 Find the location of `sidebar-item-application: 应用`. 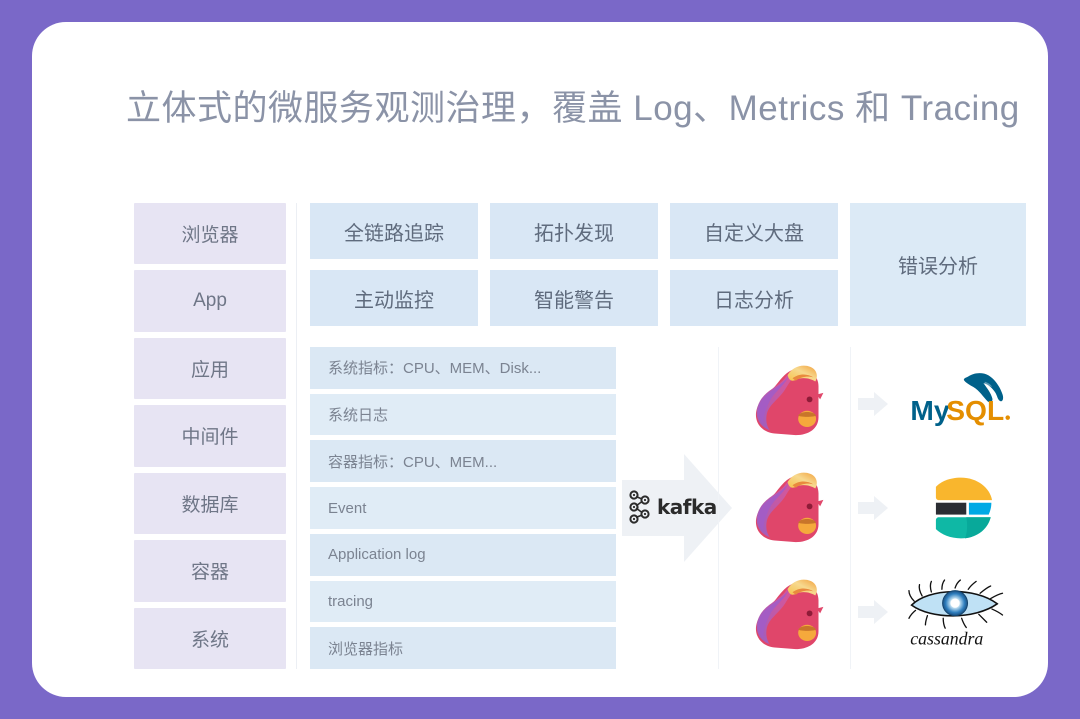

sidebar-item-application: 应用 is located at coordinates (210, 368).